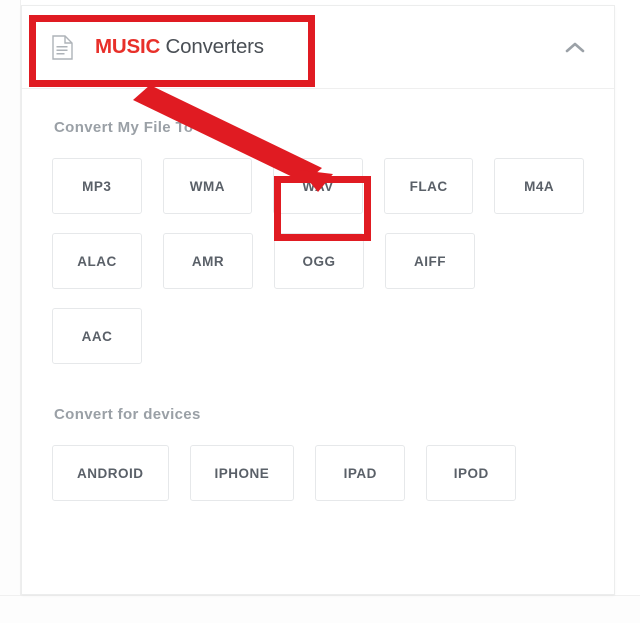 Image resolution: width=640 pixels, height=623 pixels. Describe the element at coordinates (207, 186) in the screenshot. I see `format-button-wma: WMA` at that location.